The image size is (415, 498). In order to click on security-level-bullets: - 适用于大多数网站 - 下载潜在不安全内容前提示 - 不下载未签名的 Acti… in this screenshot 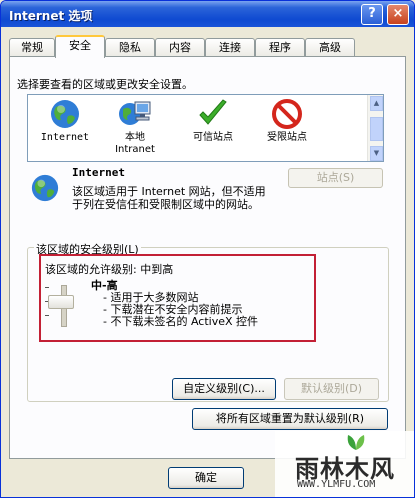, I will do `click(180, 310)`.